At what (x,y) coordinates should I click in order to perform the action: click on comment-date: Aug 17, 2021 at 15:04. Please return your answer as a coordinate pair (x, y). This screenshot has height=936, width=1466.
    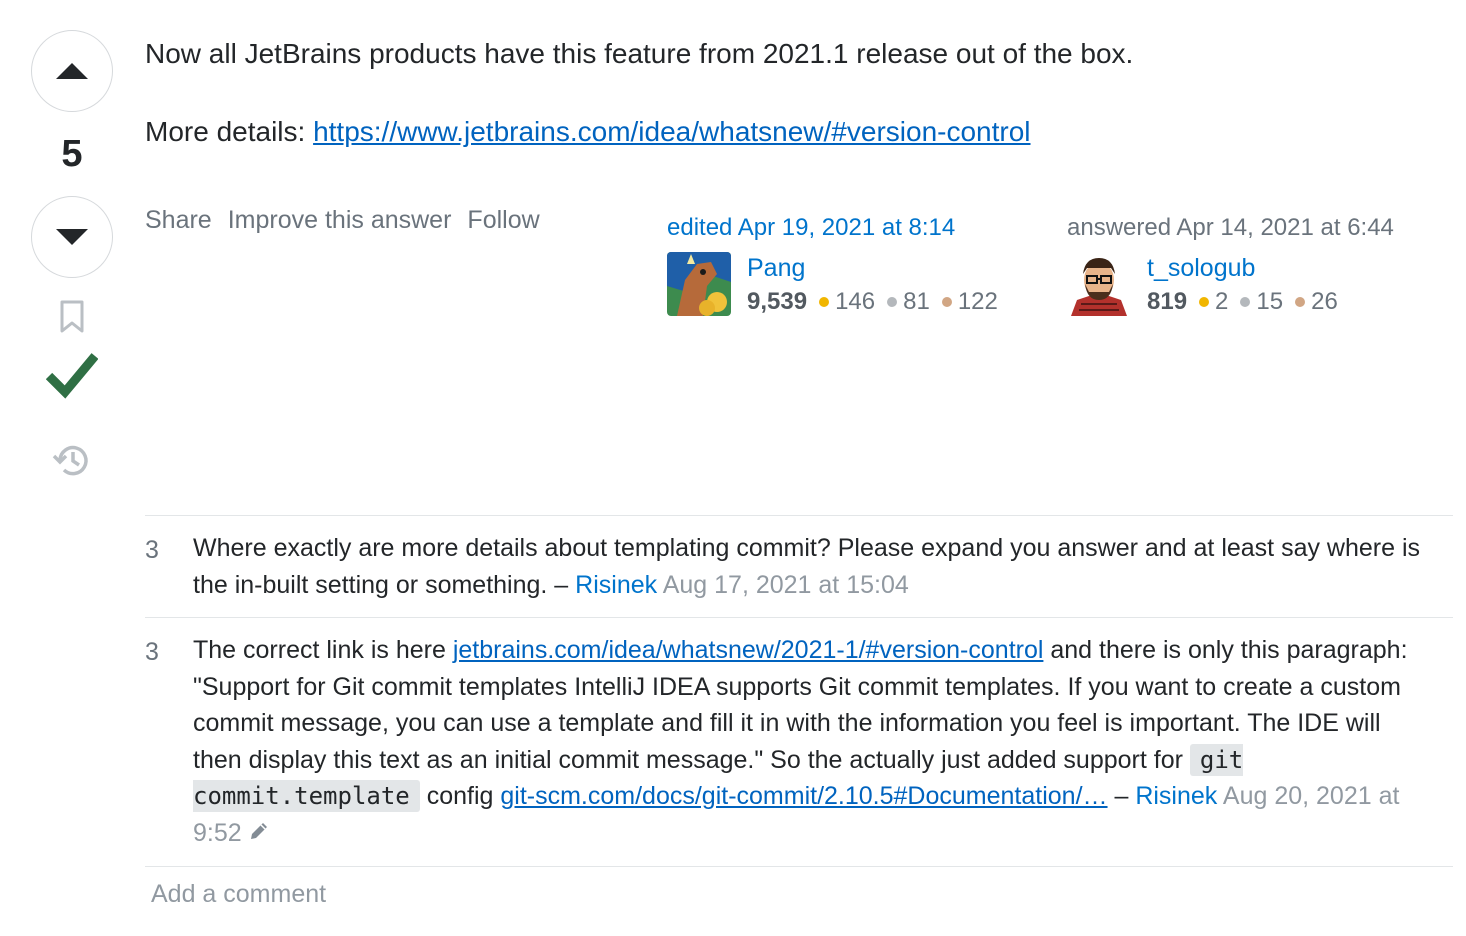
    Looking at the image, I should click on (786, 585).